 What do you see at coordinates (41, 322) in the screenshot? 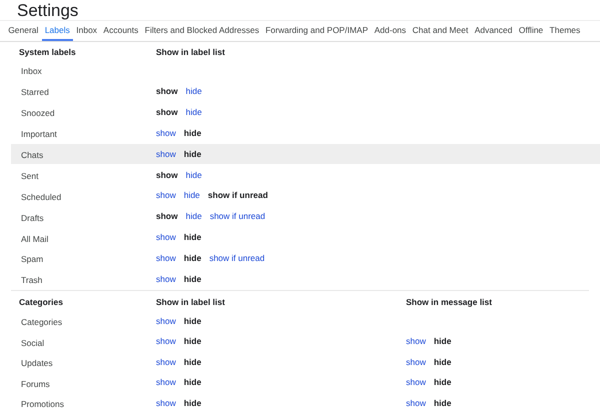
I see `category-name: Categories` at bounding box center [41, 322].